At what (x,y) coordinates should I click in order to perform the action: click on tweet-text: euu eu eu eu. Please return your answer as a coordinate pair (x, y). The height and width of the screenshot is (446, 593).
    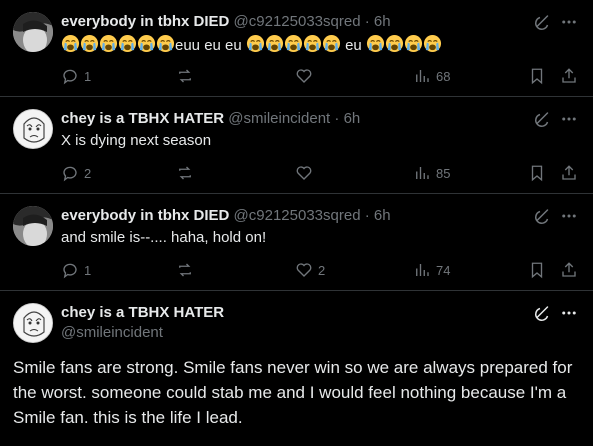
    Looking at the image, I should click on (251, 45).